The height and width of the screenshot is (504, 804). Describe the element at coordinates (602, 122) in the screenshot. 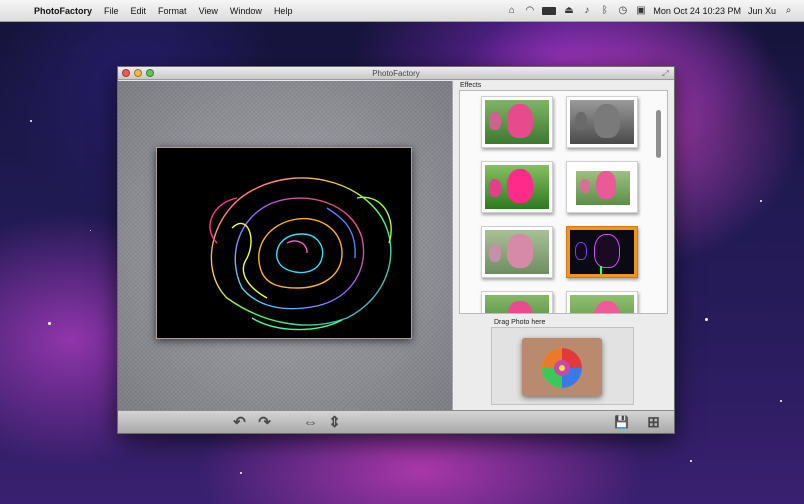

I see `effect-thumb-grayscale` at that location.